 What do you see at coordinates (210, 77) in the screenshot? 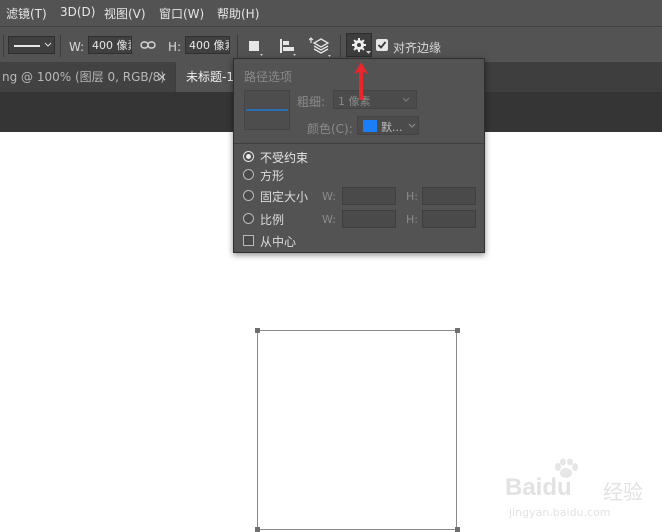
I see `tab-label: 未标题-1` at bounding box center [210, 77].